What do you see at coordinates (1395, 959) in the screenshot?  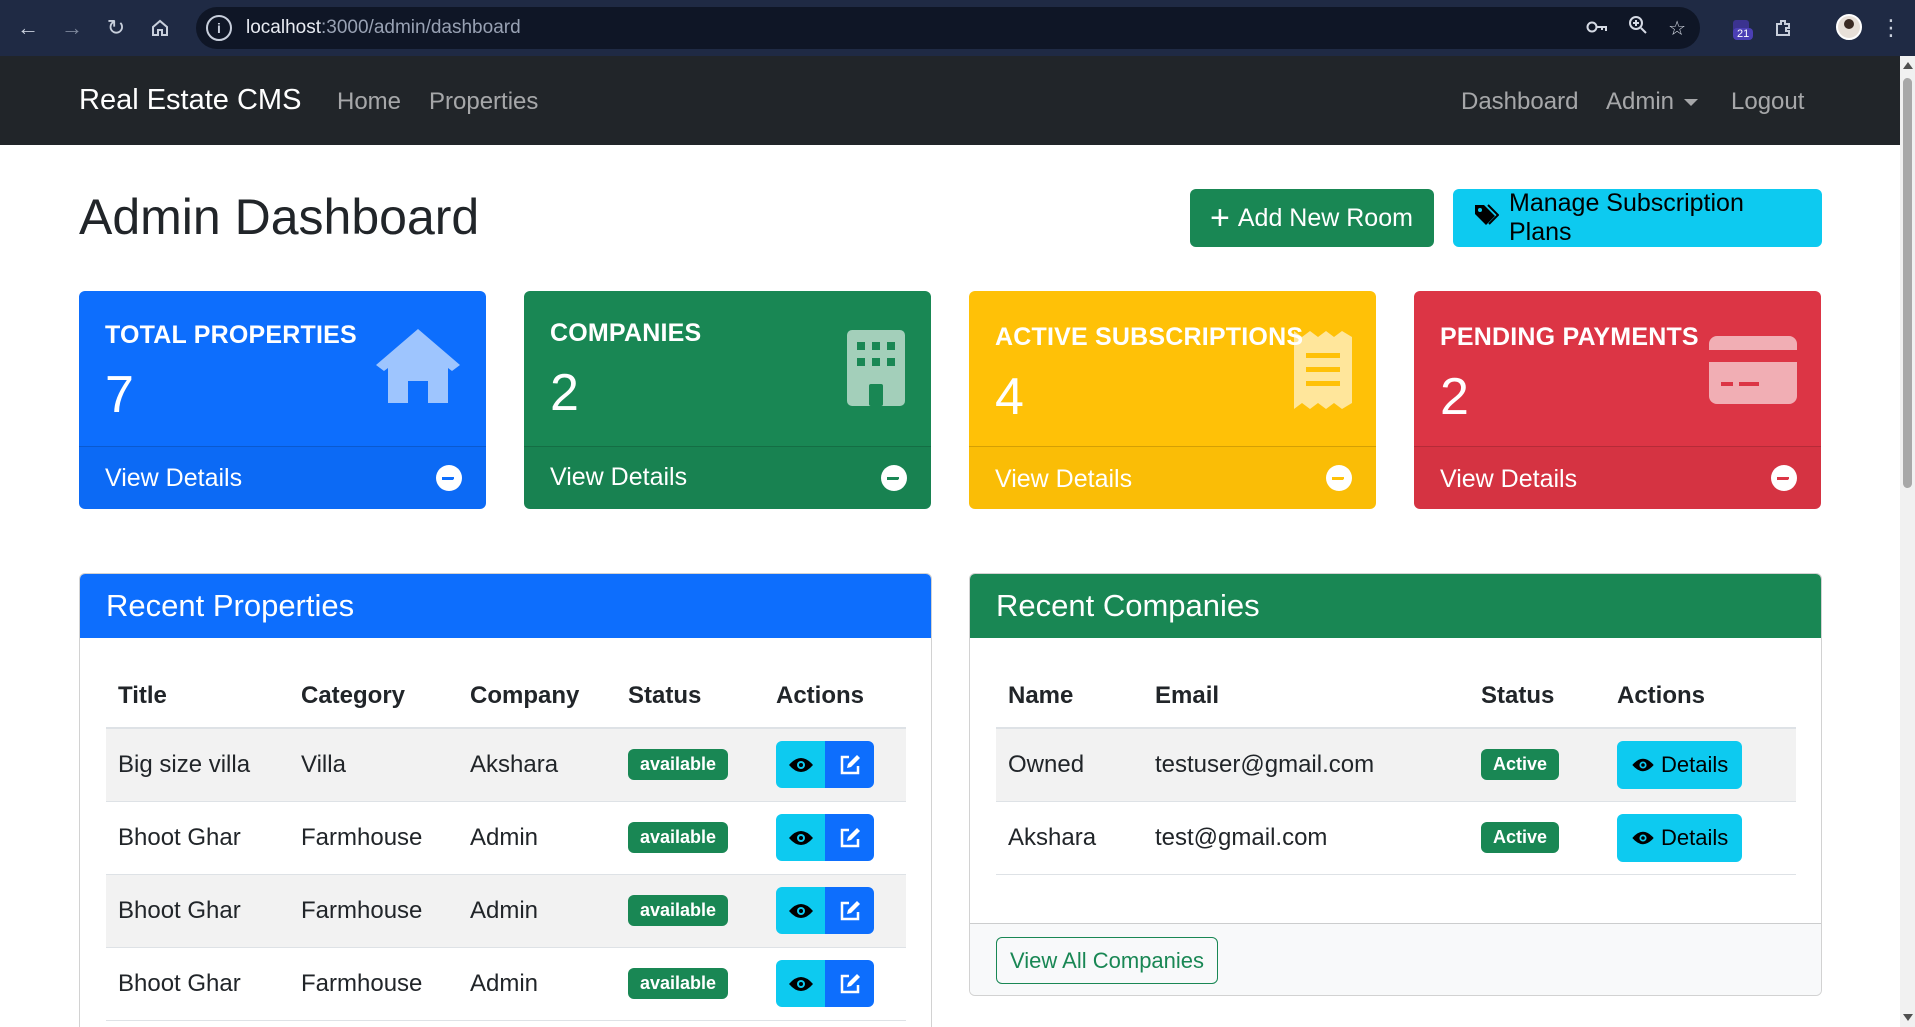 I see `card-footer: View All Companies` at bounding box center [1395, 959].